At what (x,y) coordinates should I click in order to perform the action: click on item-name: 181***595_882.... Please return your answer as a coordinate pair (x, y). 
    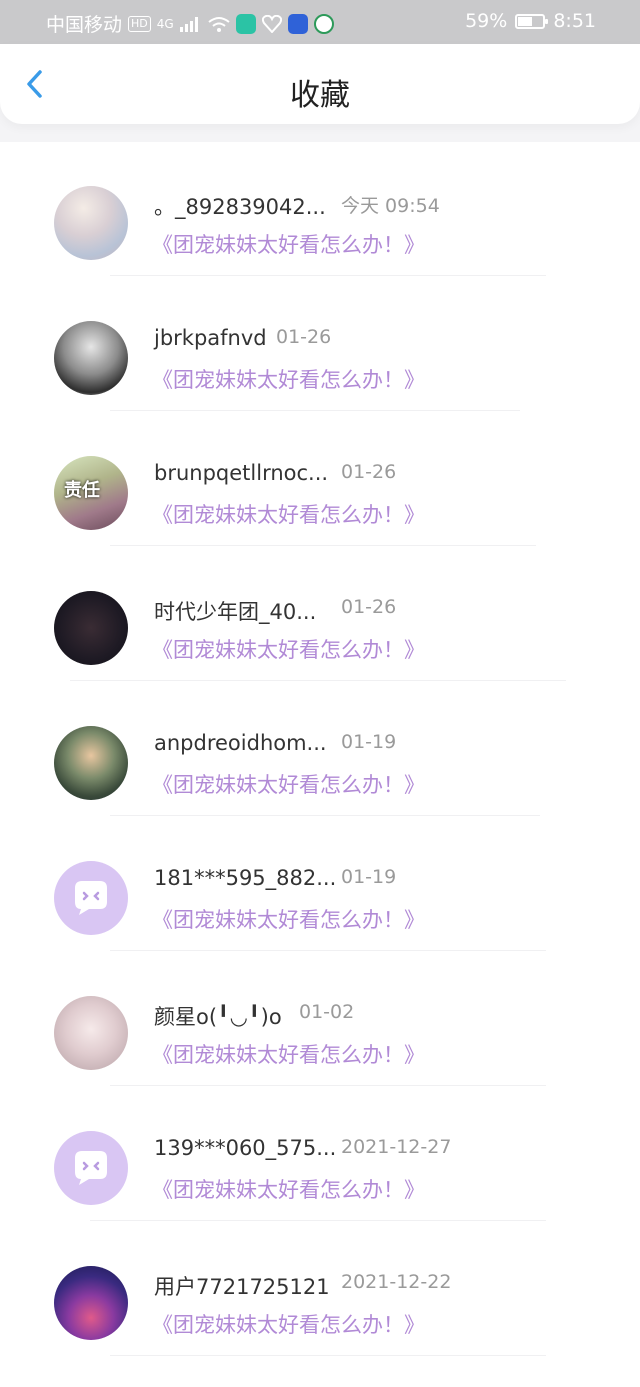
    Looking at the image, I should click on (245, 878).